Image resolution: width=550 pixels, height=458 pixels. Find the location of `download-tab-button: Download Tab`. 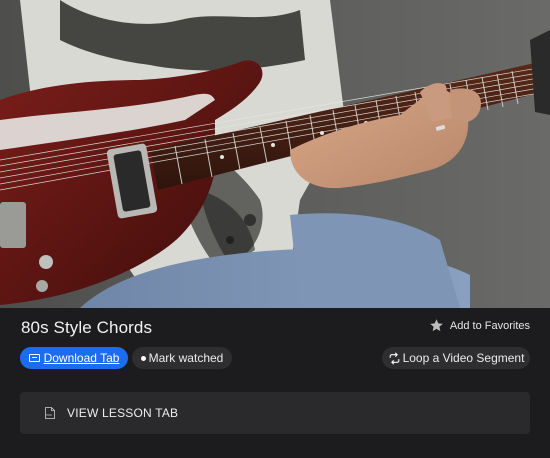

download-tab-button: Download Tab is located at coordinates (74, 358).